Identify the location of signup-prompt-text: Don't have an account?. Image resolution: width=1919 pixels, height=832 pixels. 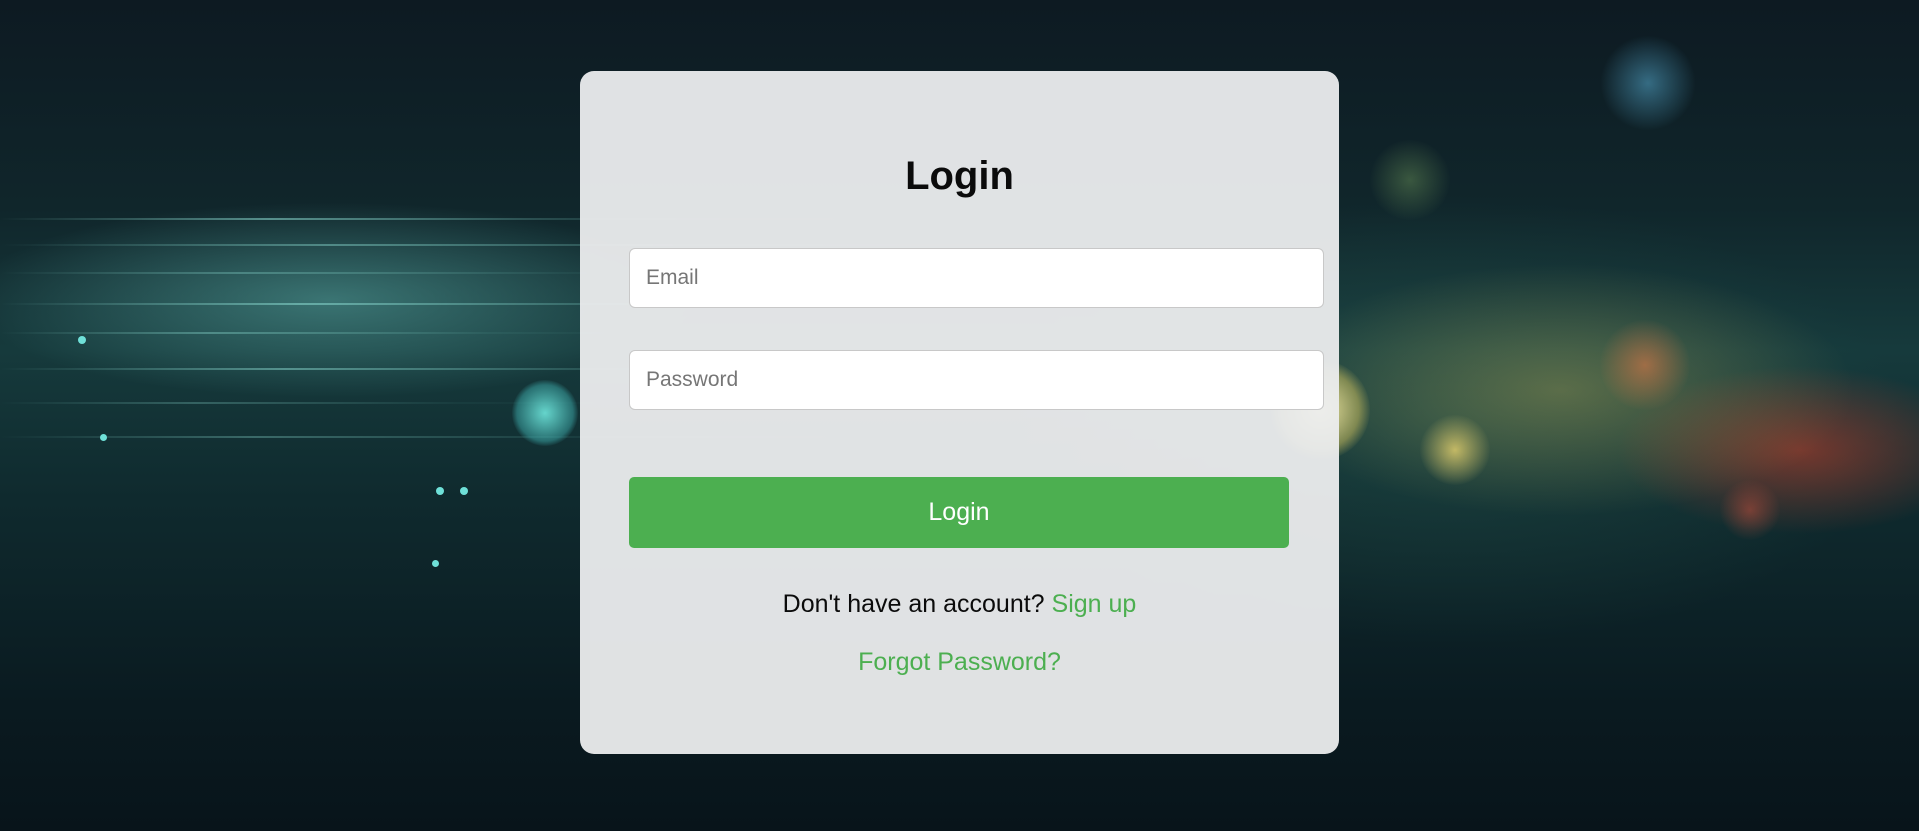
(917, 604).